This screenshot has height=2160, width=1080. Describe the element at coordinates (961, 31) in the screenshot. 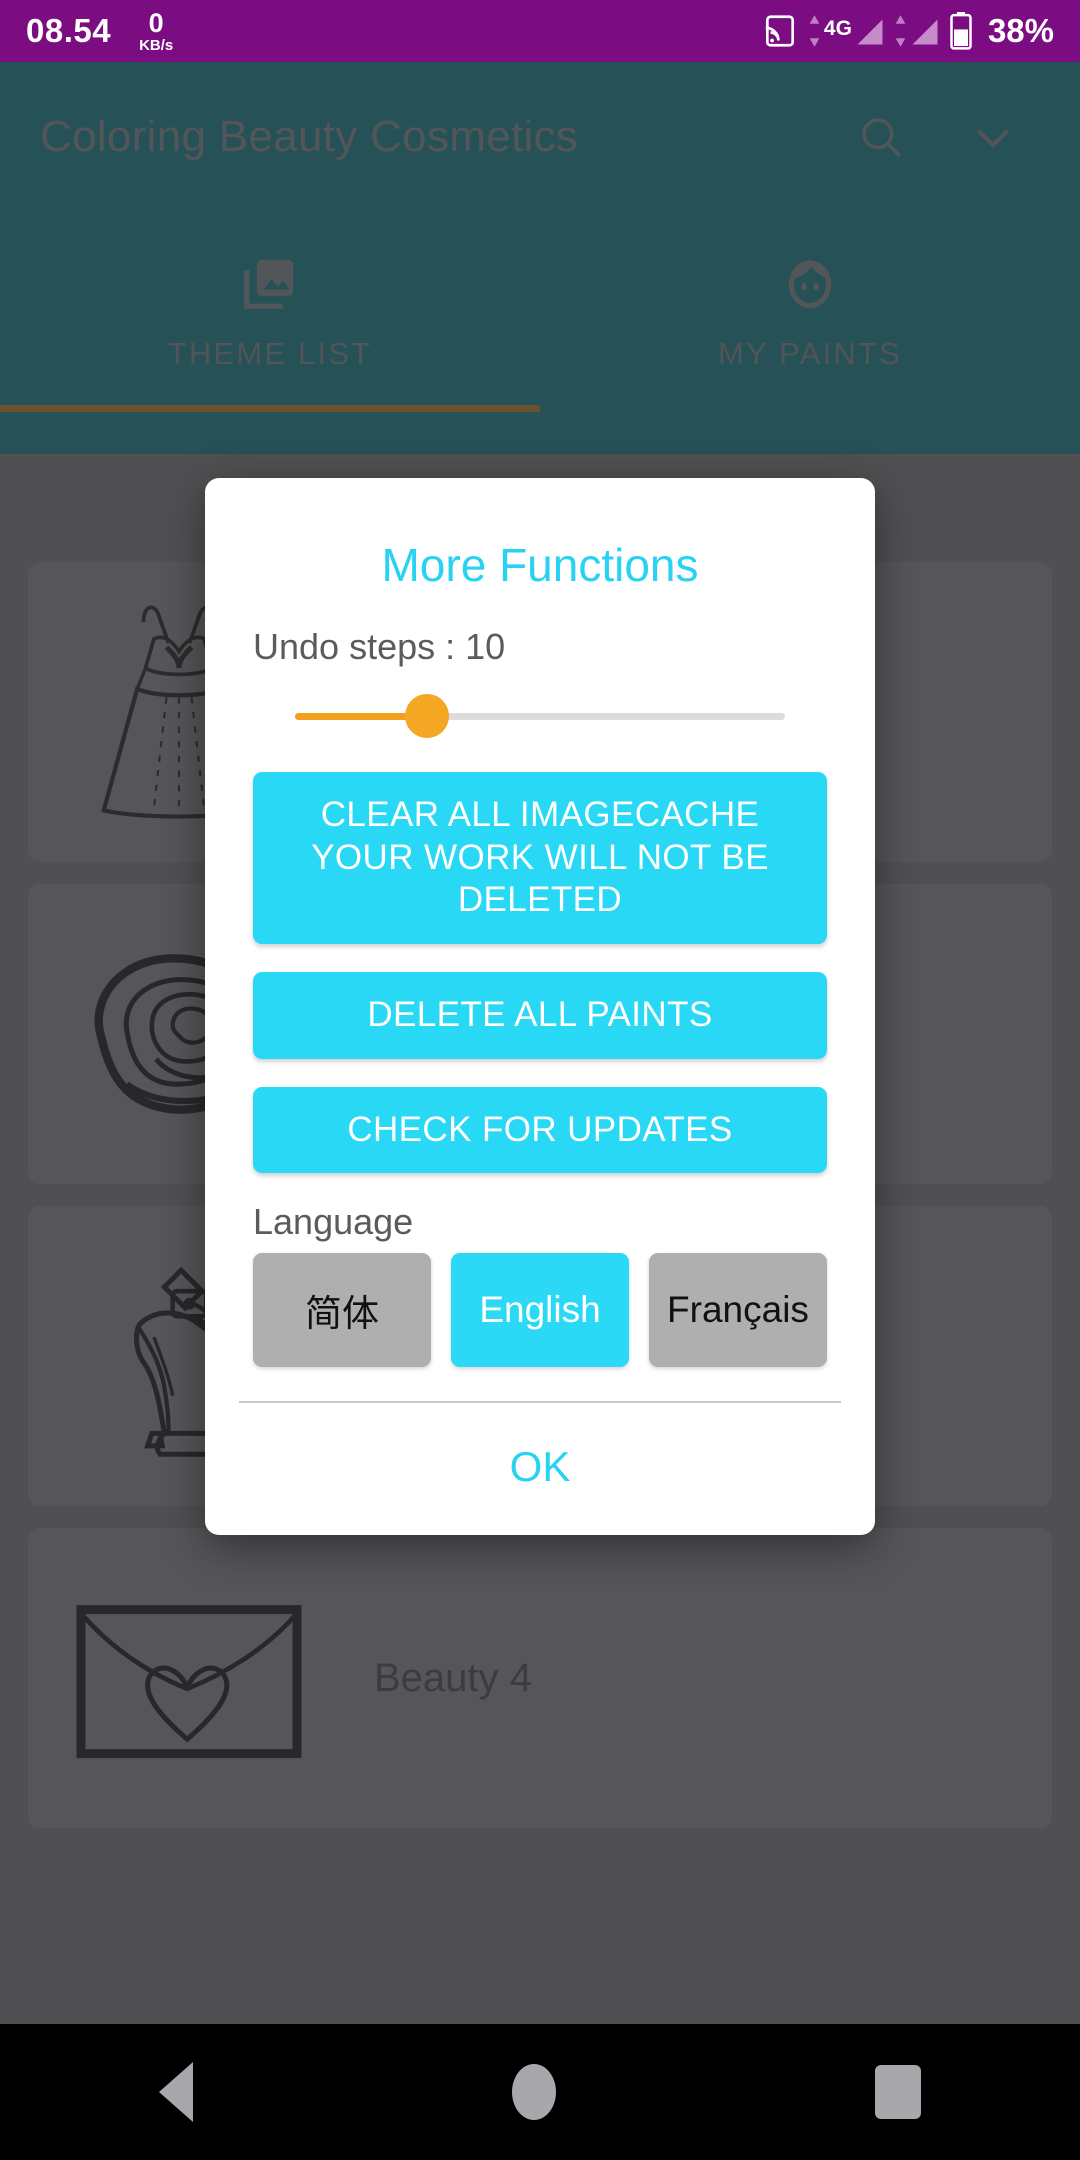

I see `battery-icon` at that location.